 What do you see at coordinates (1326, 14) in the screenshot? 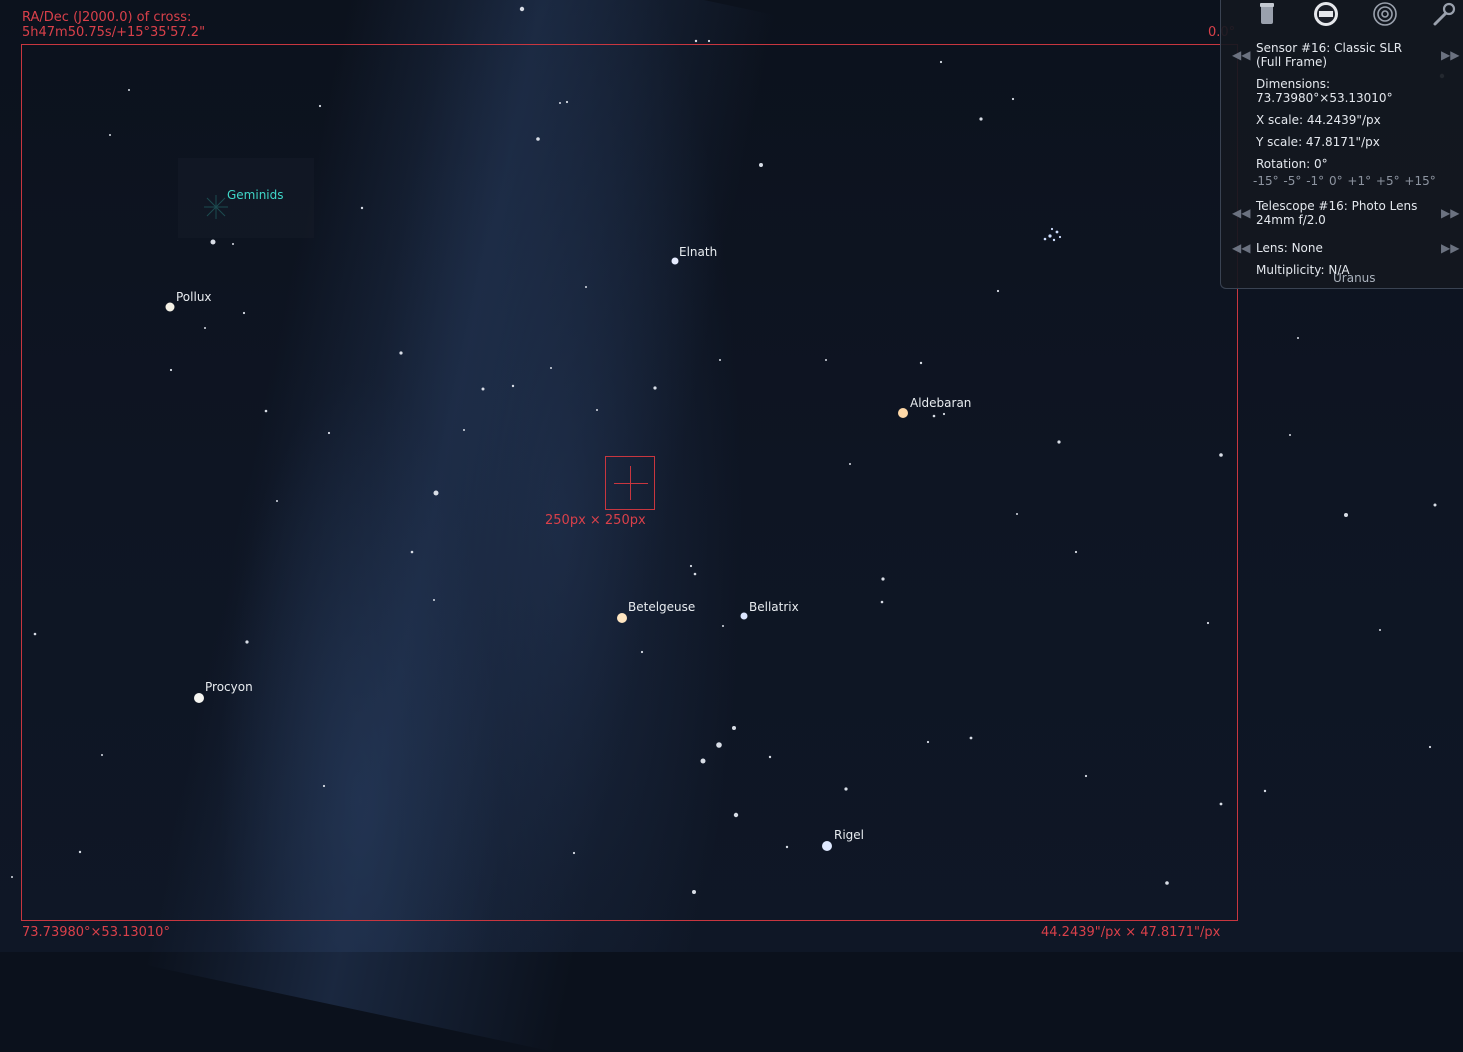
I see `sensor-icon` at bounding box center [1326, 14].